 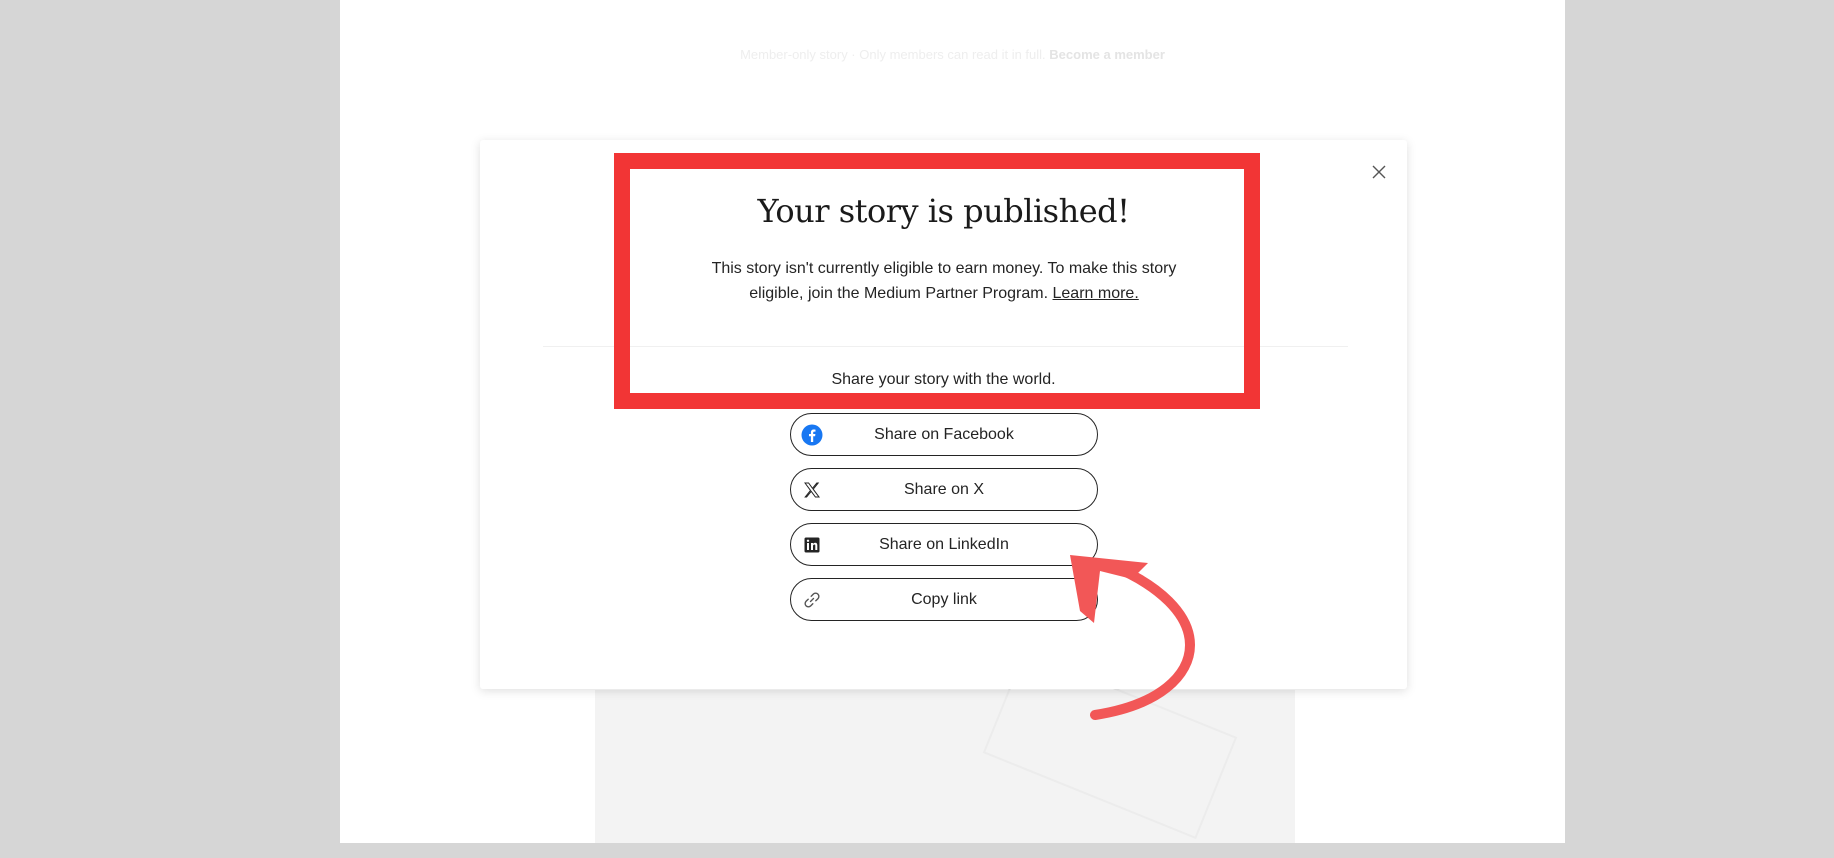 What do you see at coordinates (945, 346) in the screenshot?
I see `divider` at bounding box center [945, 346].